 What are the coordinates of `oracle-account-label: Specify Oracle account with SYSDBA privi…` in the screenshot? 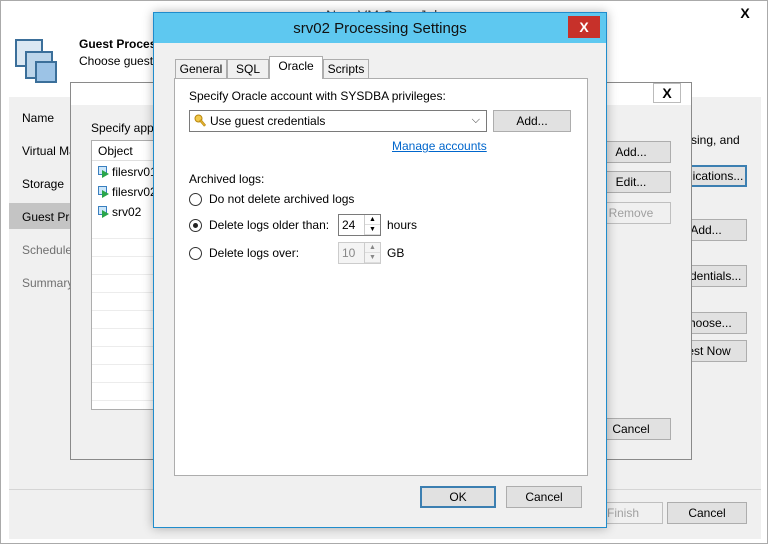 It's located at (317, 96).